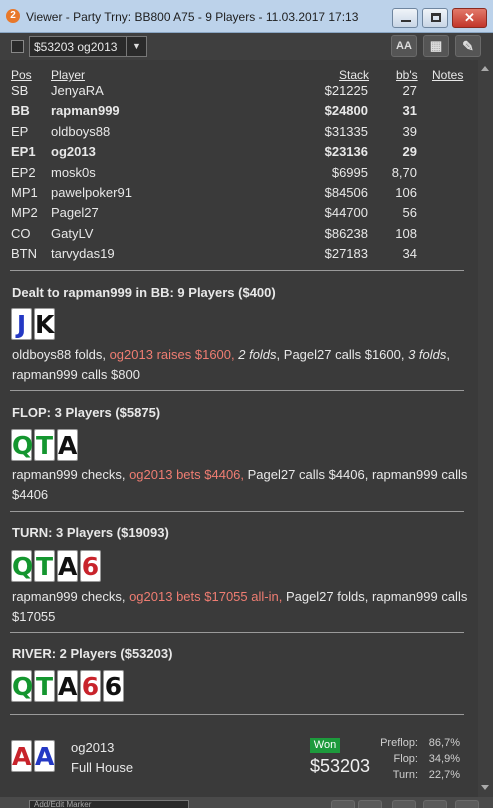  Describe the element at coordinates (57, 566) in the screenshot. I see `turn-cards: QTA6` at that location.